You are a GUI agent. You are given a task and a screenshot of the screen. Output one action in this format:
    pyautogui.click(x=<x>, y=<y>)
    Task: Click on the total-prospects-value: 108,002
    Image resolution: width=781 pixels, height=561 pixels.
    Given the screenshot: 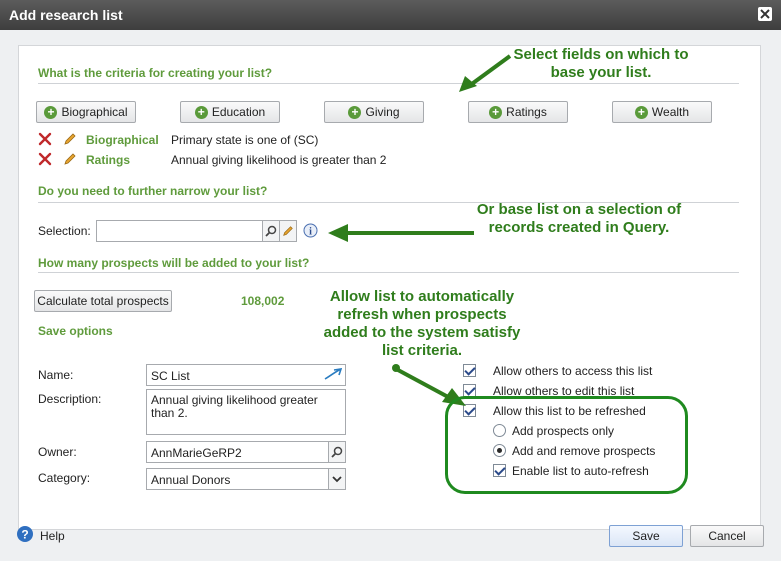 What is the action you would take?
    pyautogui.click(x=263, y=301)
    